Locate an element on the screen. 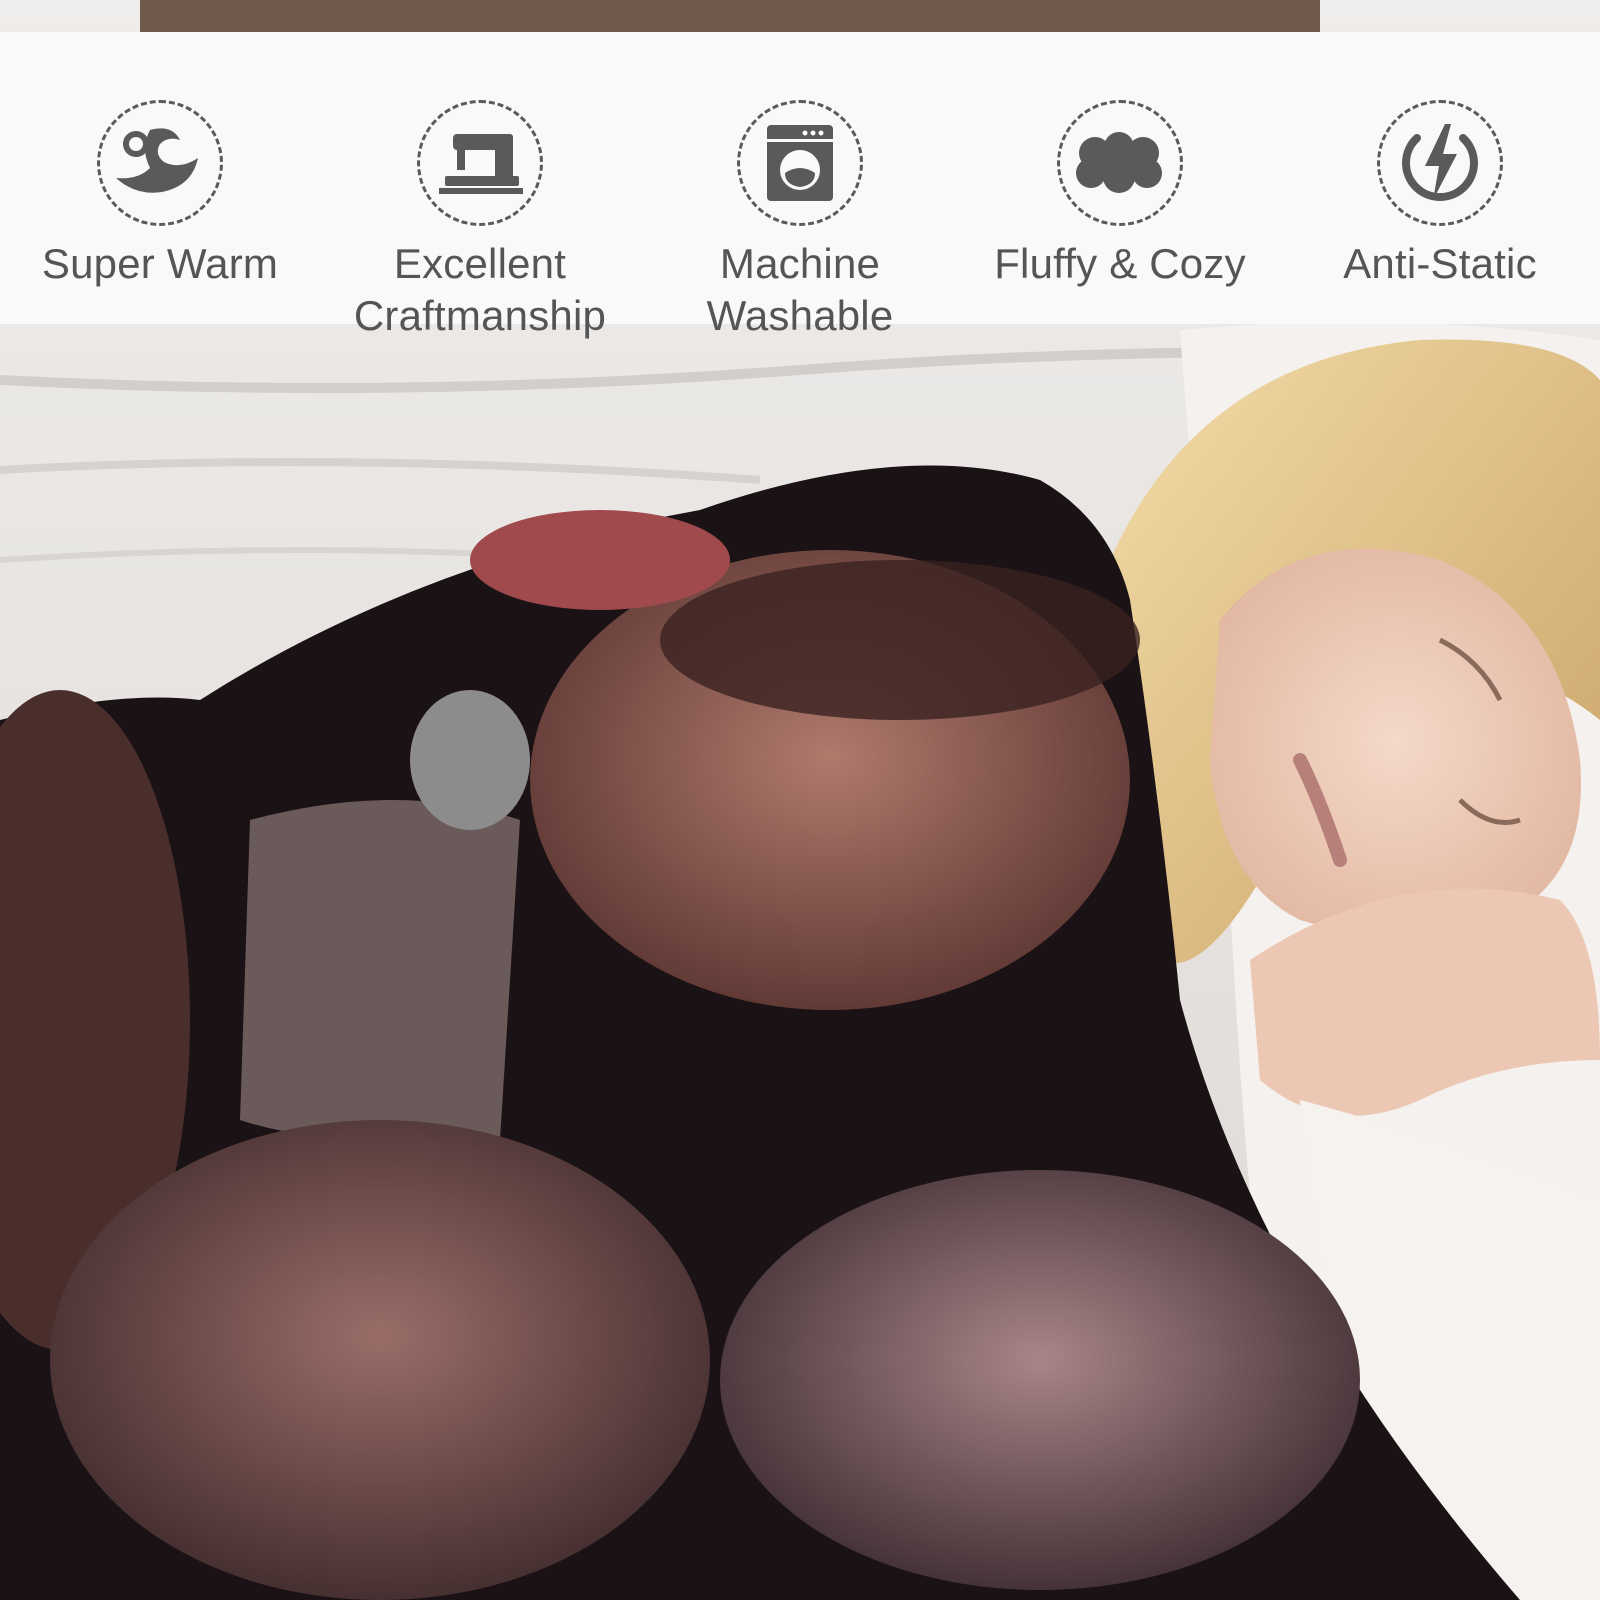 The height and width of the screenshot is (1600, 1600). feature-label: Fluffy & Cozy is located at coordinates (1120, 263).